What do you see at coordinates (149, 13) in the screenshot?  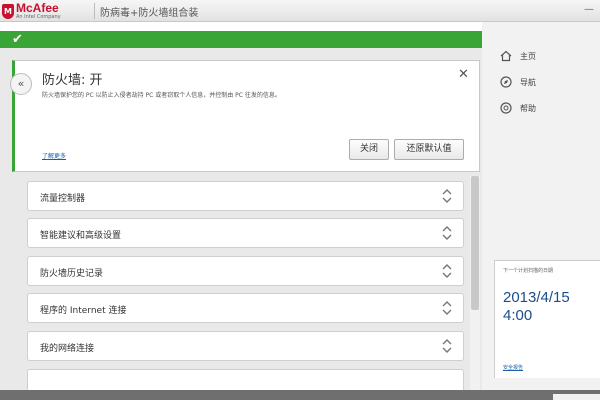 I see `app-title: 防病毒+防火墙组合装` at bounding box center [149, 13].